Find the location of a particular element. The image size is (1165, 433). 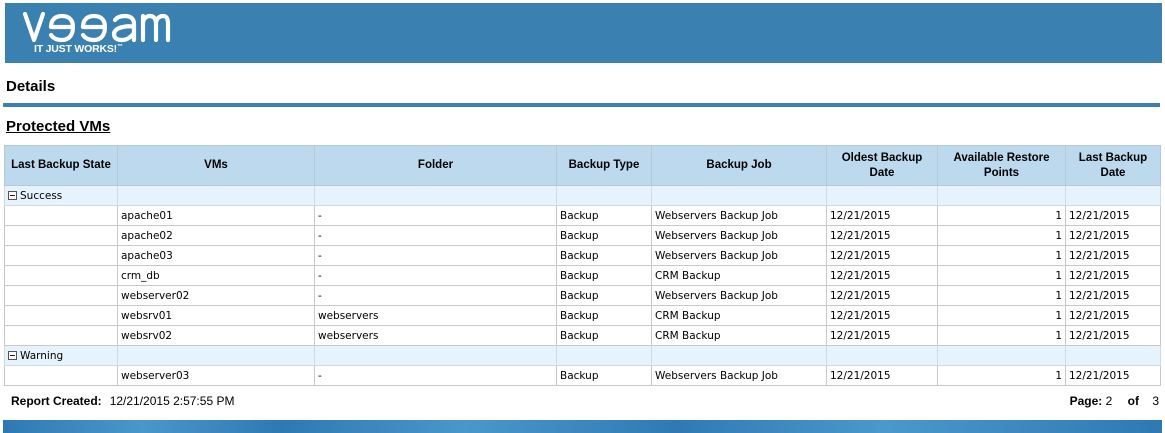

page-of-label: of is located at coordinates (1133, 401).